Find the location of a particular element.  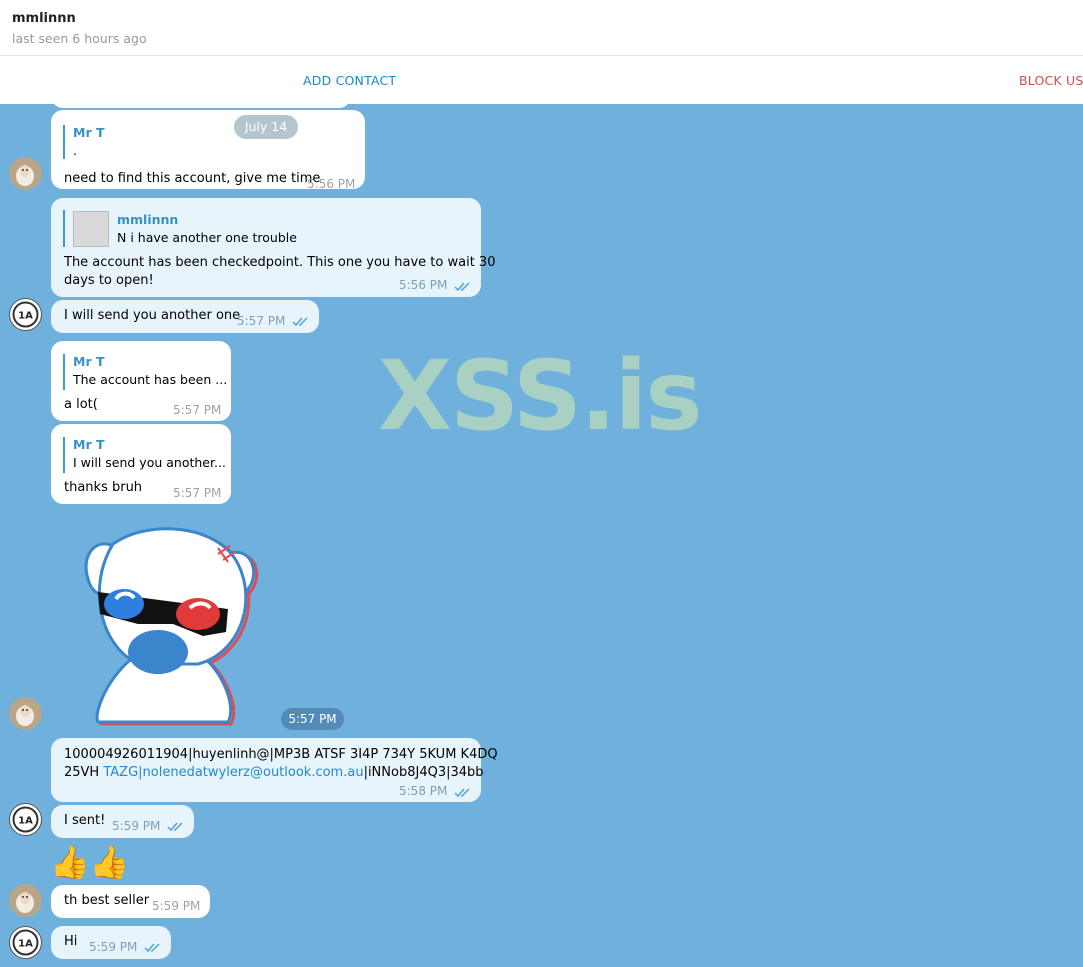

chat-header: mmlinnn last seen 6 hours ago is located at coordinates (541, 28).